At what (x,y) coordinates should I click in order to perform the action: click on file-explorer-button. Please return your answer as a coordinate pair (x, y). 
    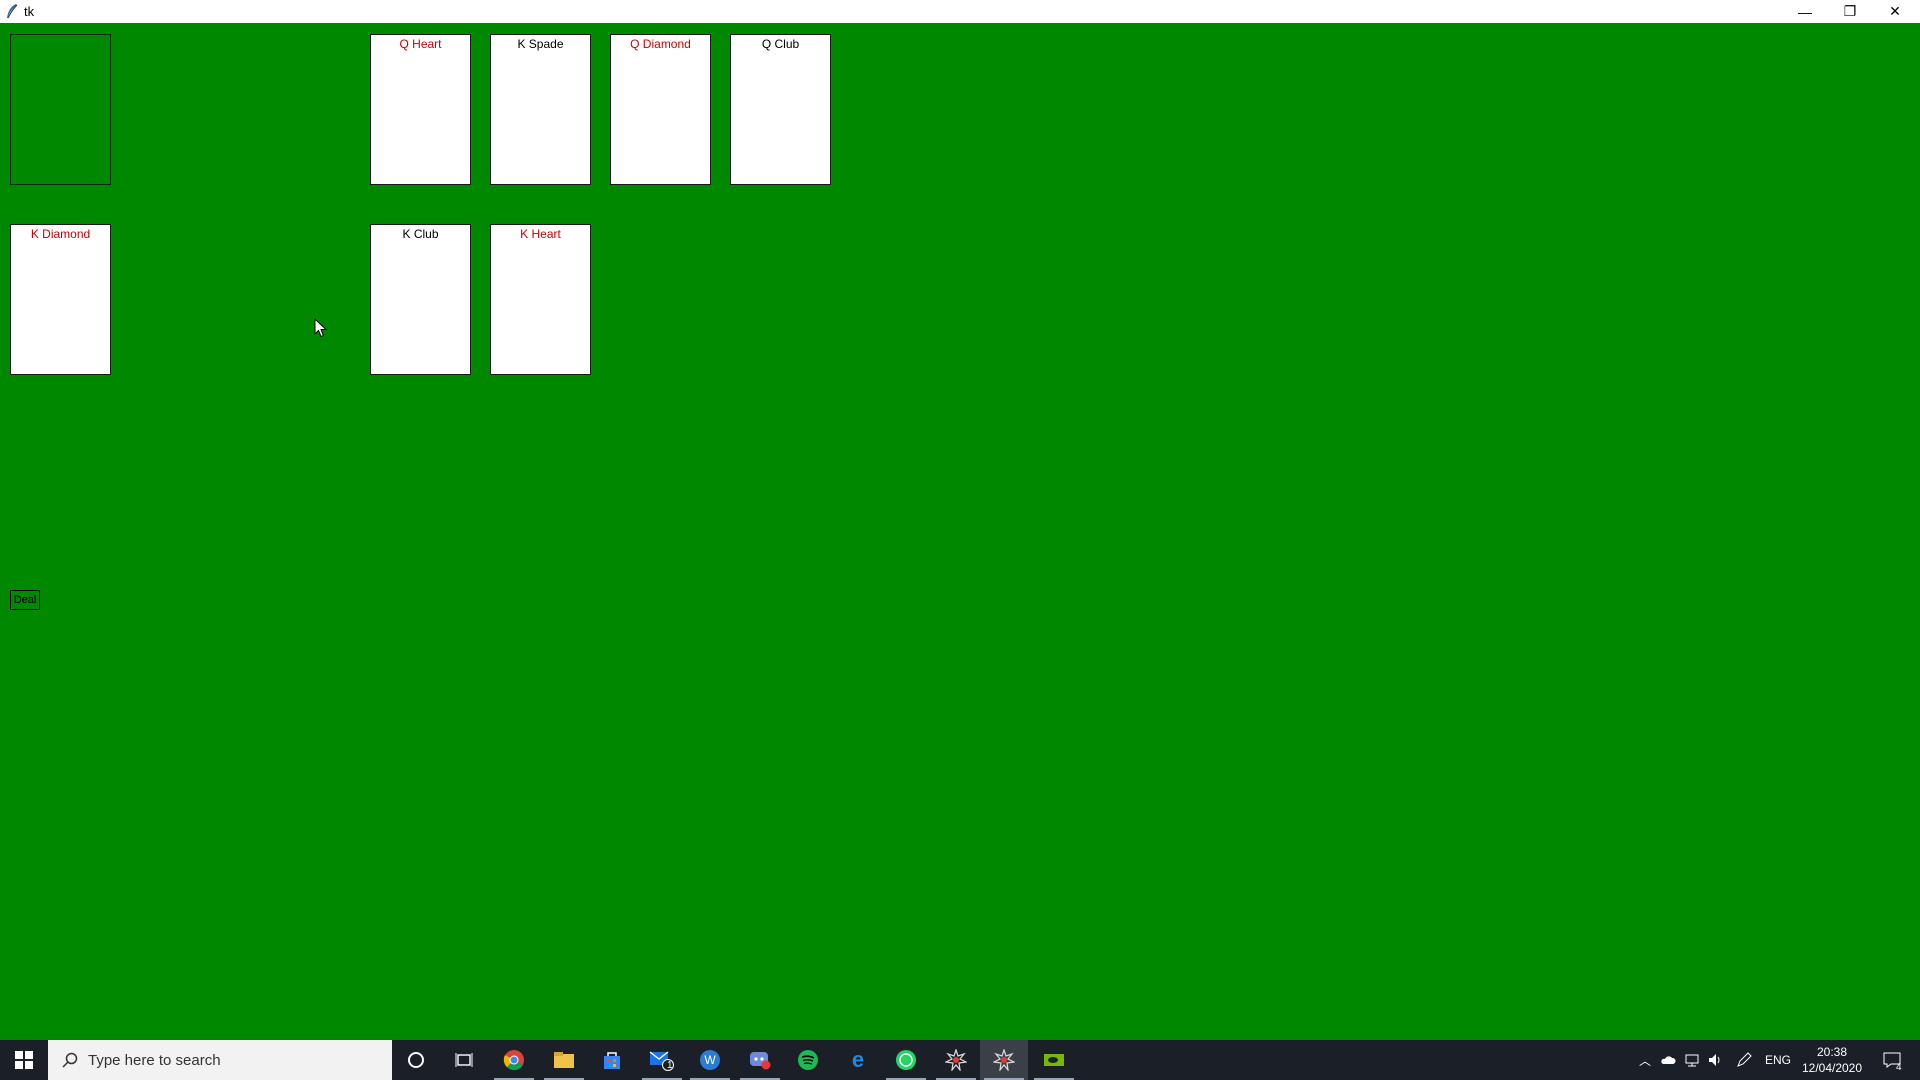
    Looking at the image, I should click on (564, 1060).